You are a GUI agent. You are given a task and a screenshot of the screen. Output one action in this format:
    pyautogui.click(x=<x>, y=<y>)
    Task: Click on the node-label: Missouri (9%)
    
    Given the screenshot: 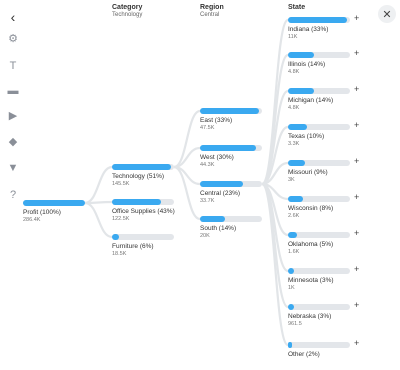 What is the action you would take?
    pyautogui.click(x=308, y=172)
    